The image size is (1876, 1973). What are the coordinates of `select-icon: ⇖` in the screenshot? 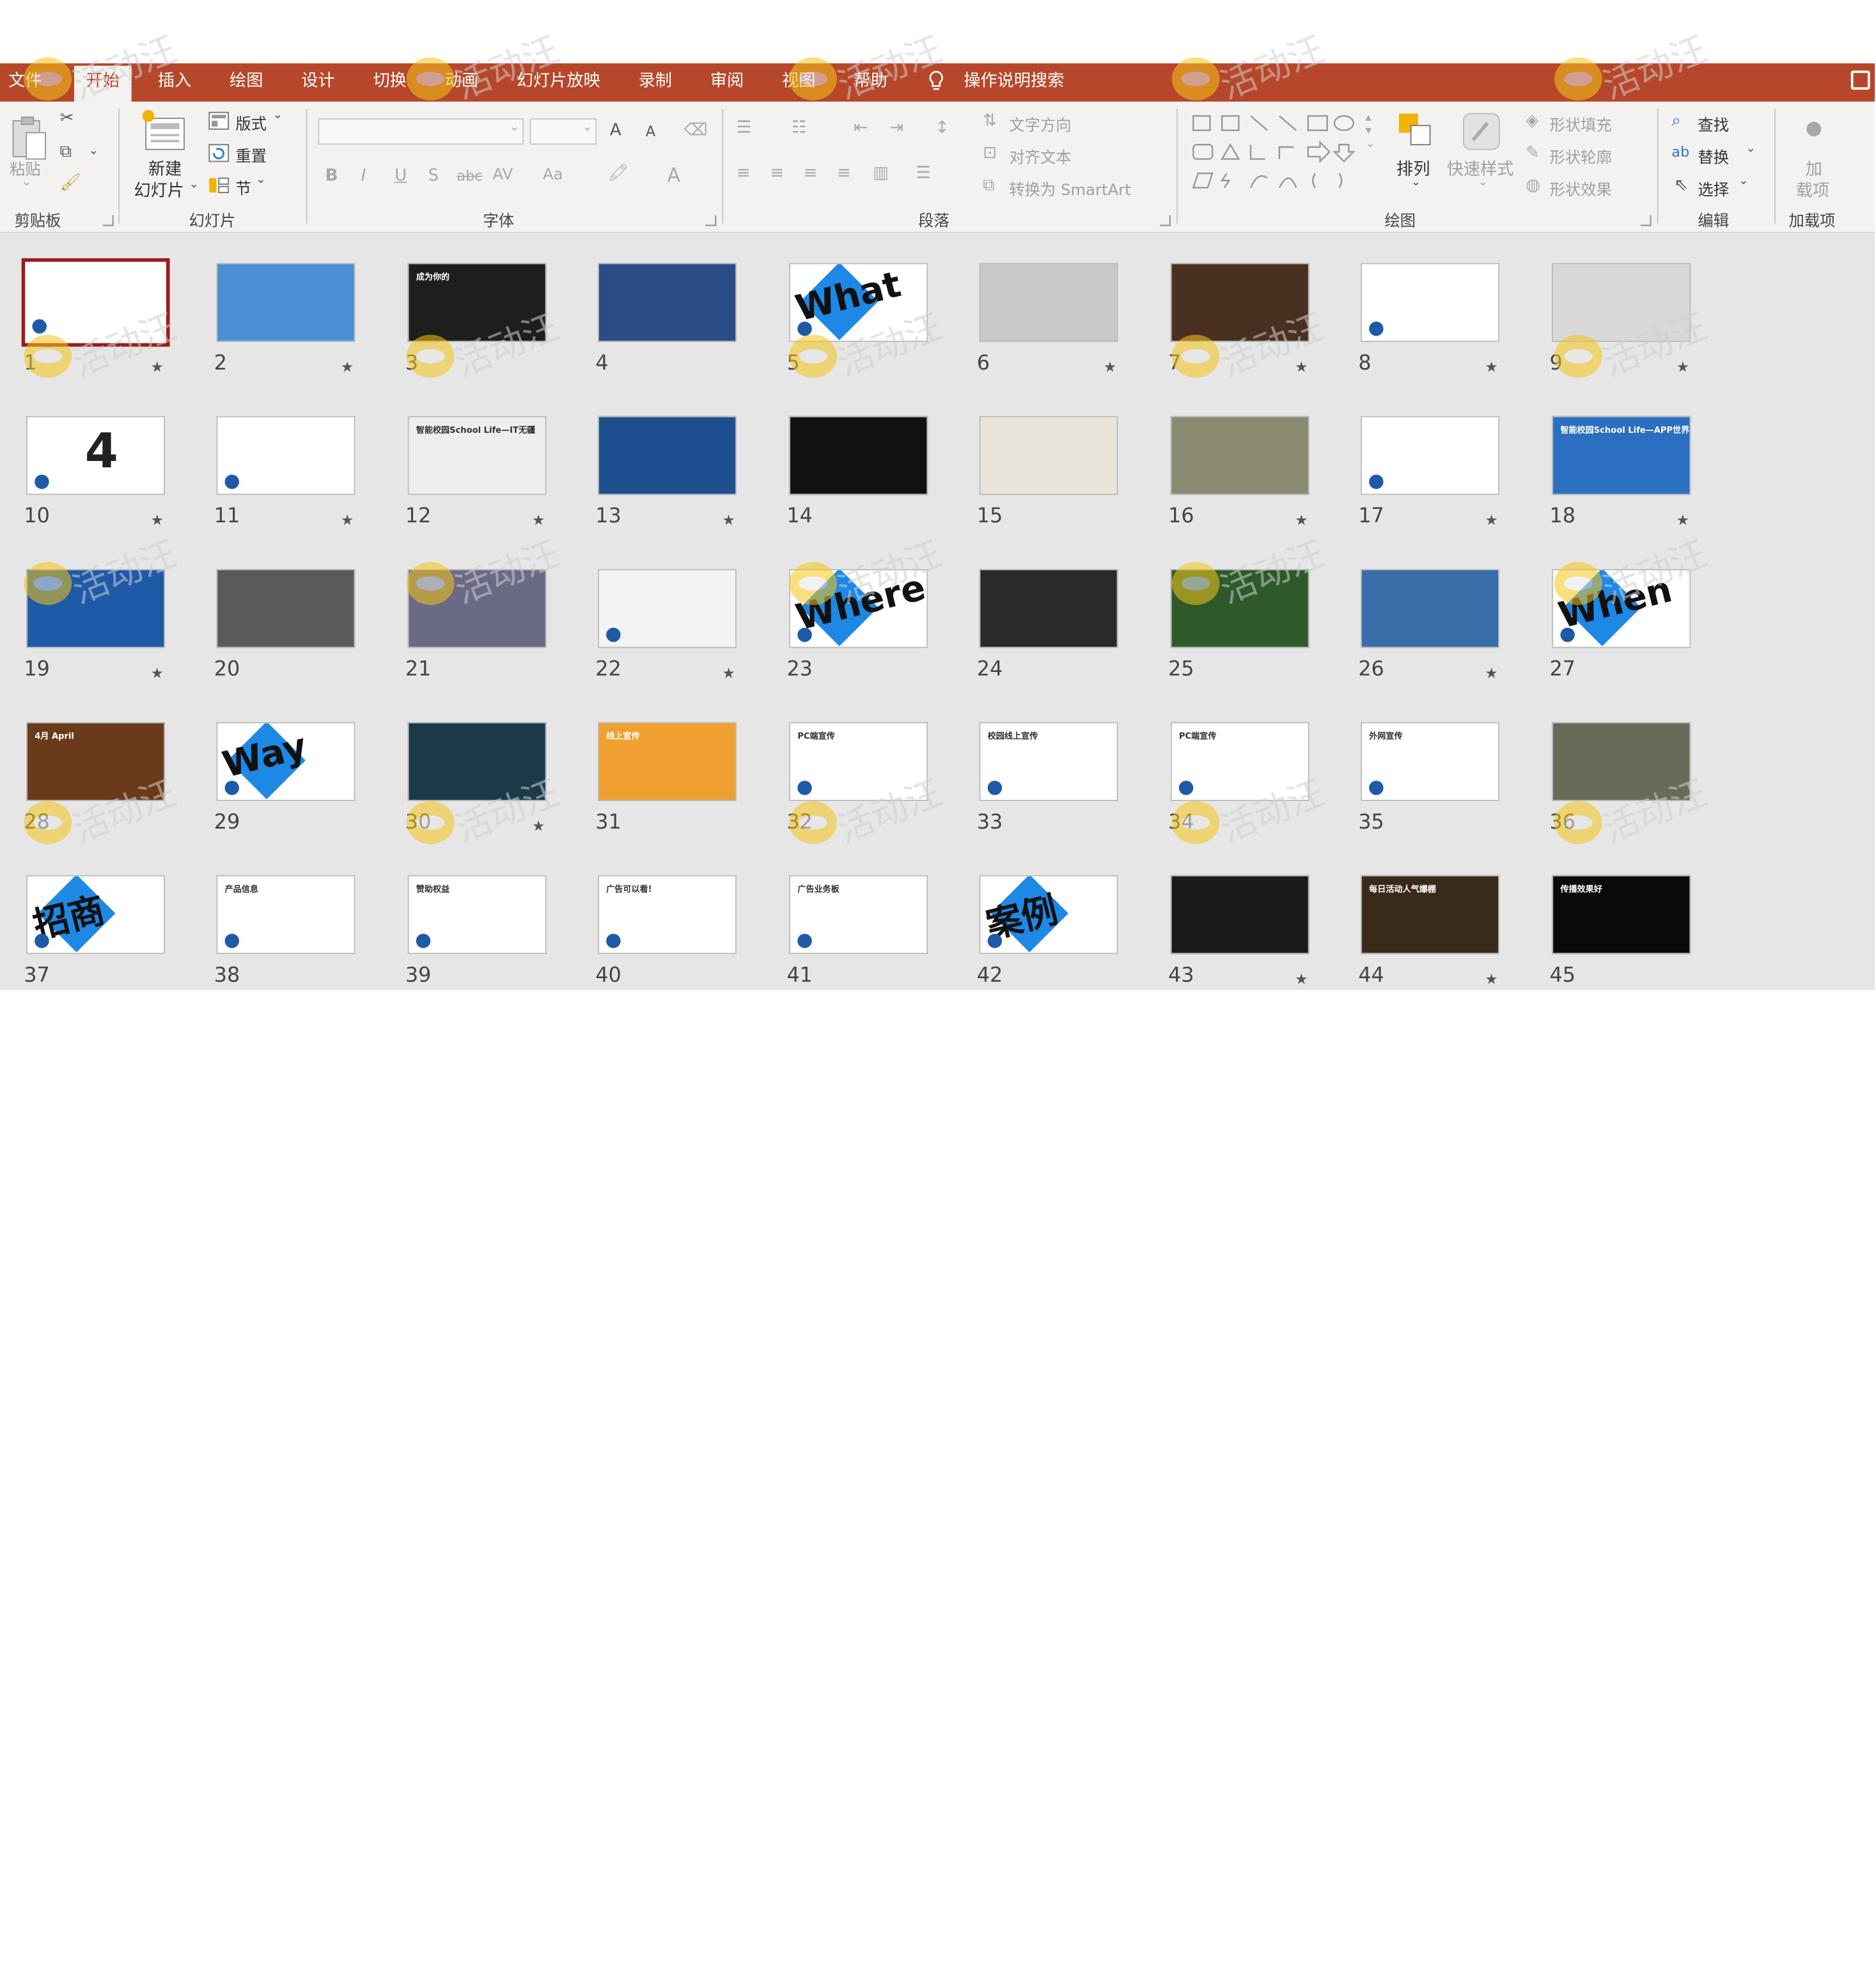 It's located at (1681, 185).